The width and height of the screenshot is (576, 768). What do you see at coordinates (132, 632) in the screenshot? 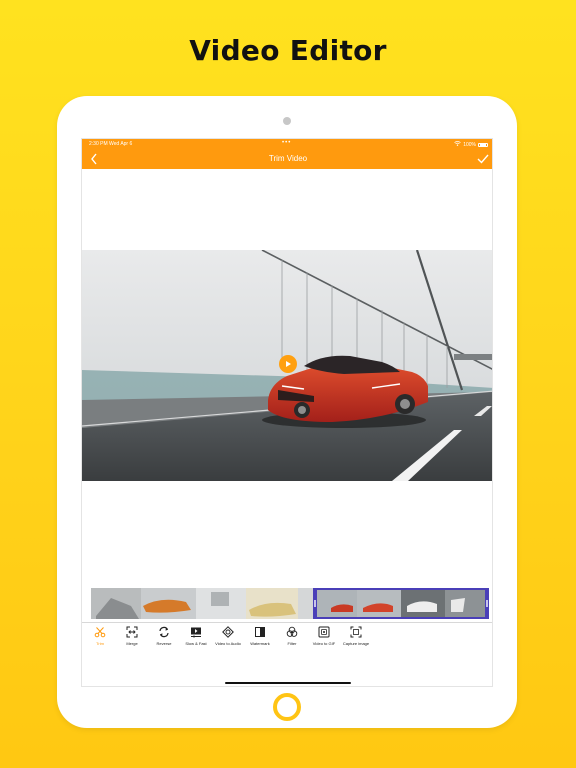
I see `merge-icon` at bounding box center [132, 632].